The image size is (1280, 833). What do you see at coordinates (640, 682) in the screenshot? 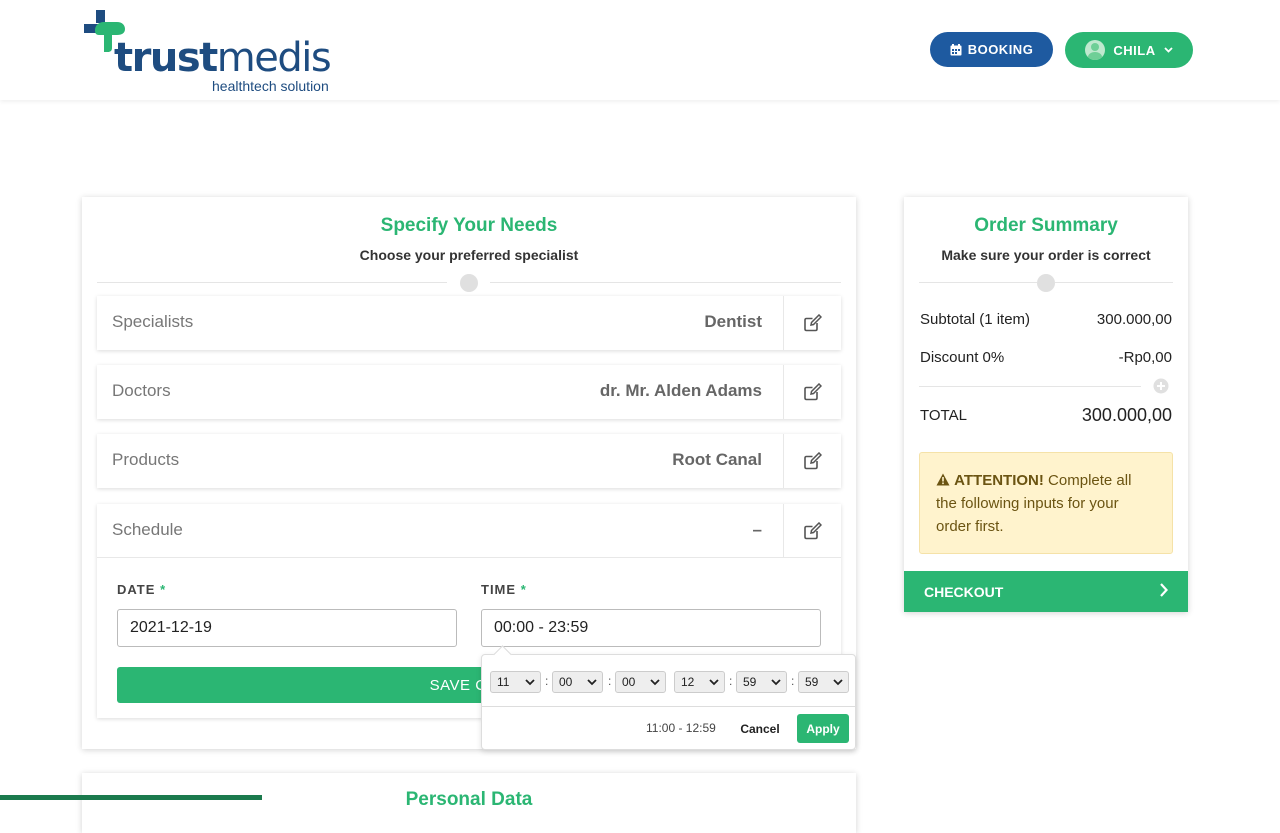
I see `start-second-select: 00` at bounding box center [640, 682].